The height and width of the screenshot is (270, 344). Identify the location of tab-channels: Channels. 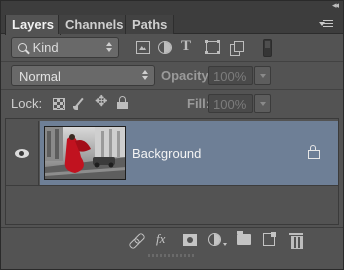
(94, 24).